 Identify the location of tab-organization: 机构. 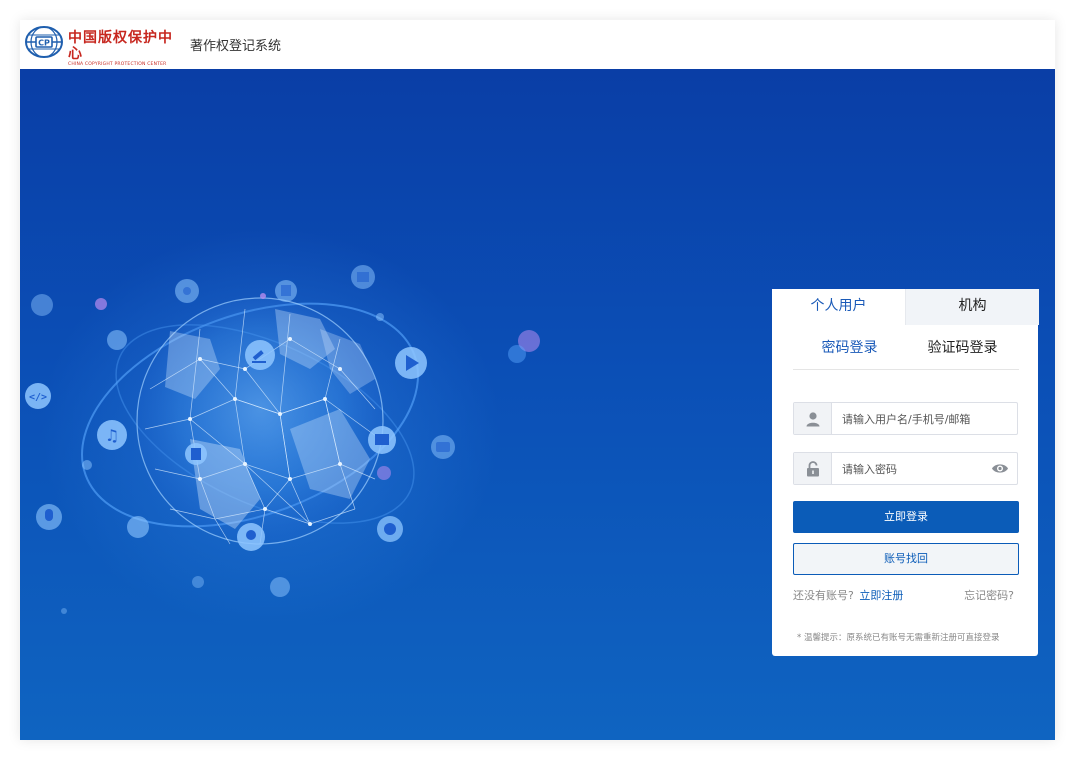
(972, 307).